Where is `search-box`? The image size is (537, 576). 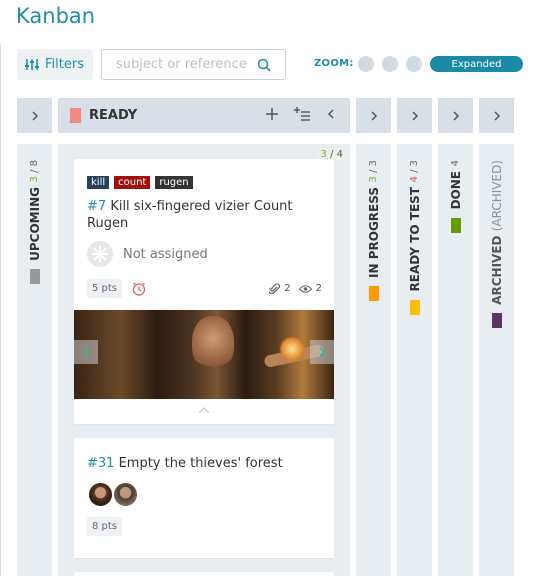
search-box is located at coordinates (193, 64).